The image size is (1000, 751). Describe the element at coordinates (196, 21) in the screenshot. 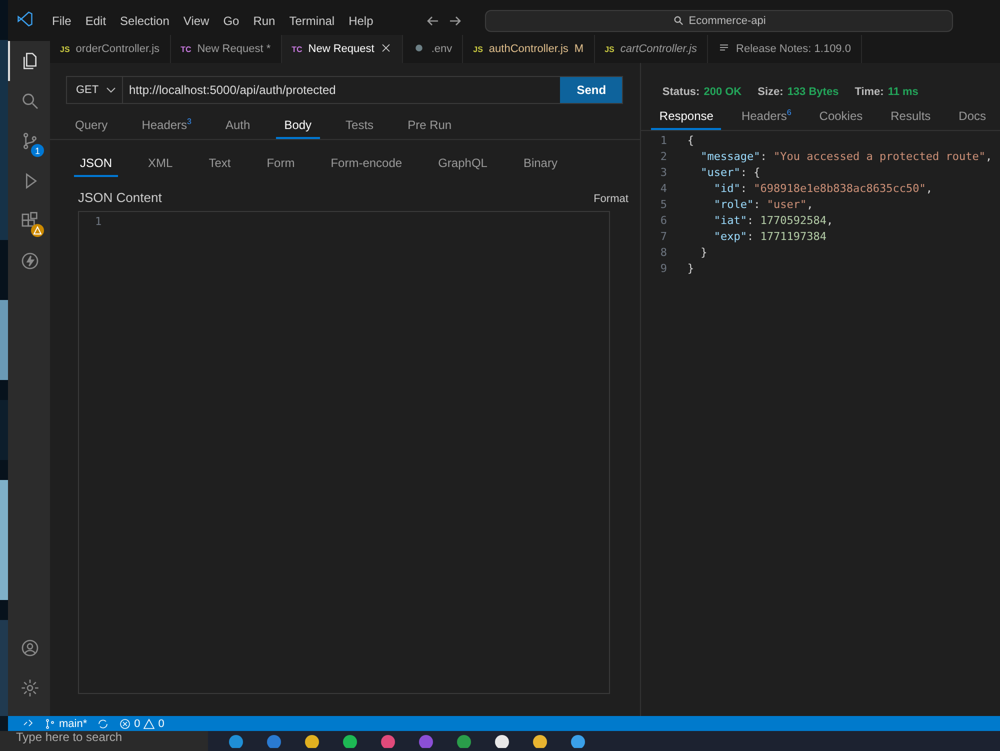

I see `menu-item: View` at that location.